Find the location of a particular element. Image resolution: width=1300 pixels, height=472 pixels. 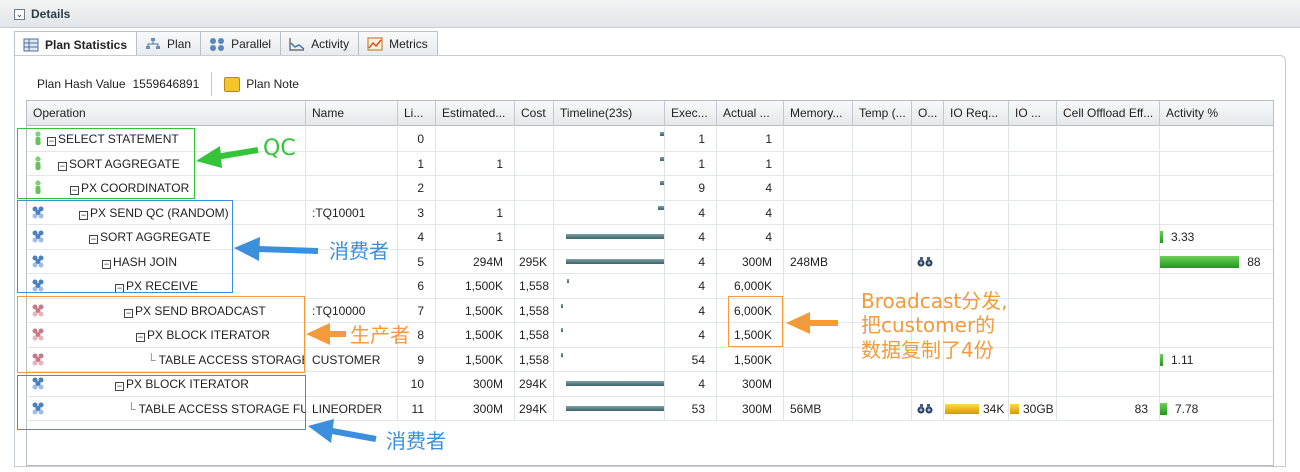

line-cell: 4 is located at coordinates (417, 237).